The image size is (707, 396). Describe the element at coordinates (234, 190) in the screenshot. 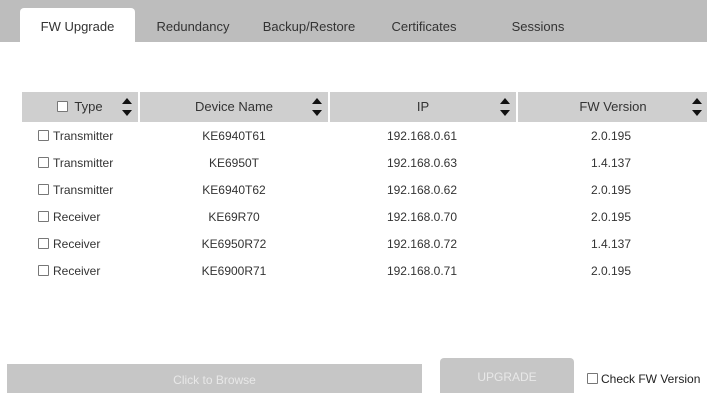

I see `row-device-name: KE6940T62` at that location.